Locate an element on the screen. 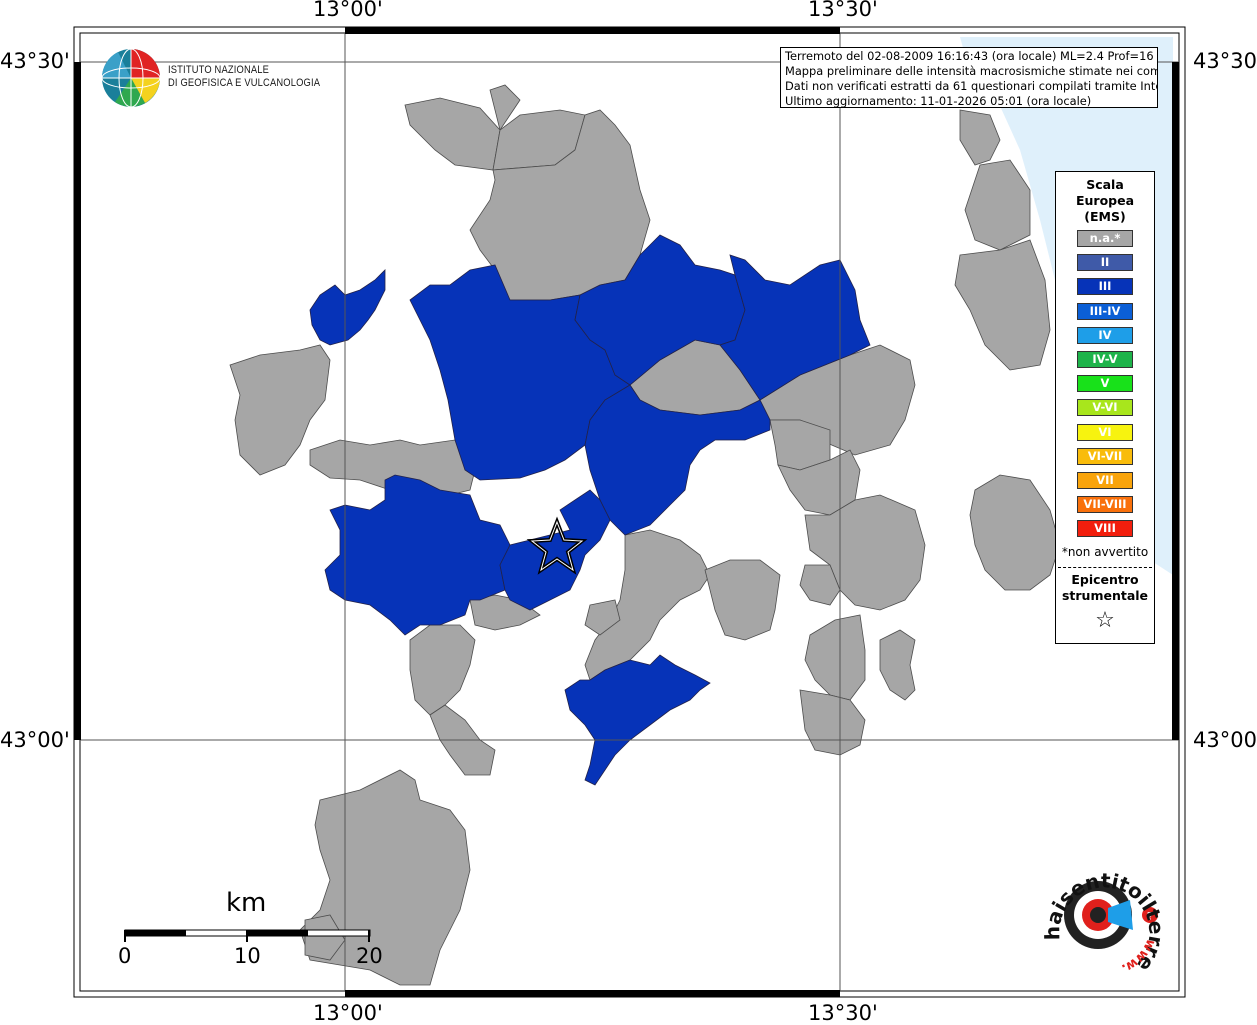  legend-title-line1: Scala is located at coordinates (1105, 184).